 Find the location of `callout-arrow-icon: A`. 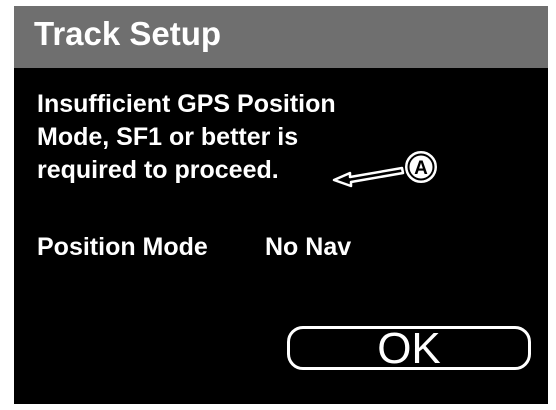

callout-arrow-icon: A is located at coordinates (384, 169).